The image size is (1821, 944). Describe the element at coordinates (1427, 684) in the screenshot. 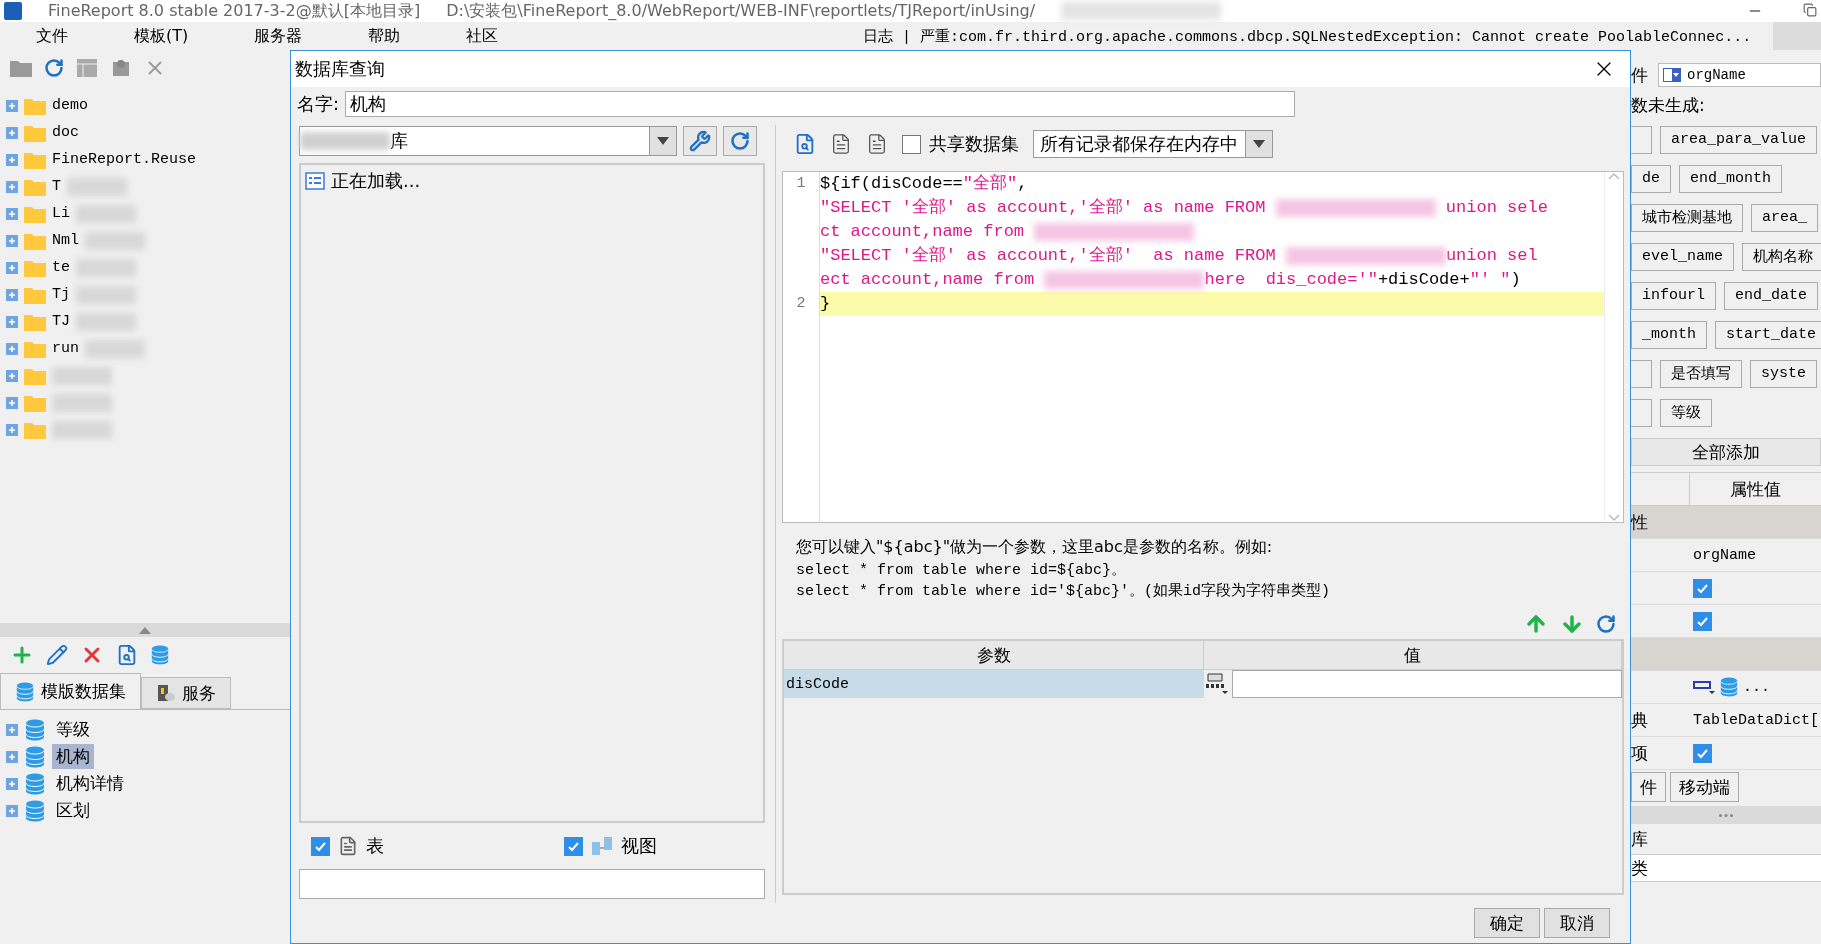

I see `value-field` at that location.